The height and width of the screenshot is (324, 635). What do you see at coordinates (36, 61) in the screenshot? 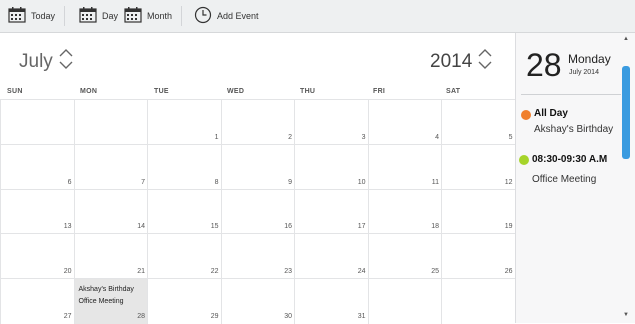
I see `month-name: July` at bounding box center [36, 61].